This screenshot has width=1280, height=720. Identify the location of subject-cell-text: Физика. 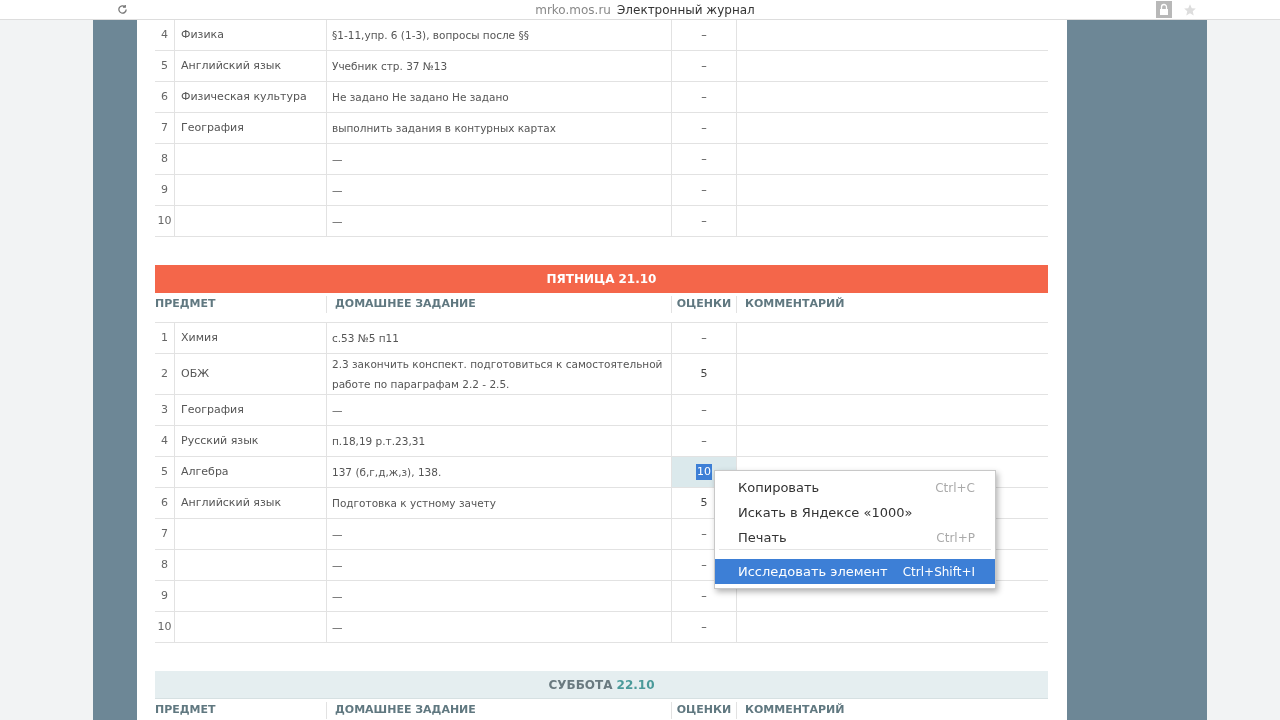
(202, 34).